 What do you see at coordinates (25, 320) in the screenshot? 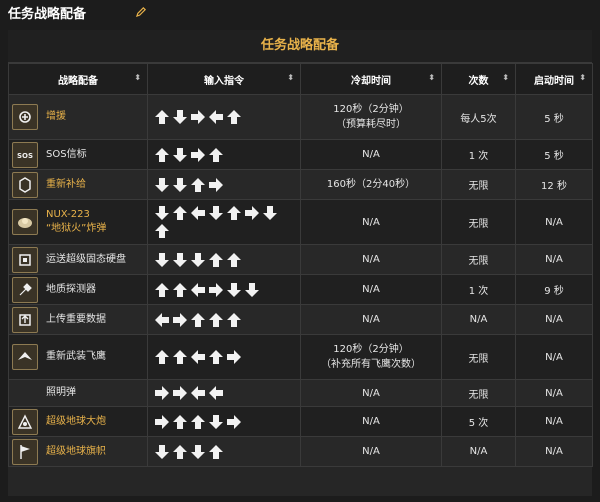
I see `upload-data-icon` at bounding box center [25, 320].